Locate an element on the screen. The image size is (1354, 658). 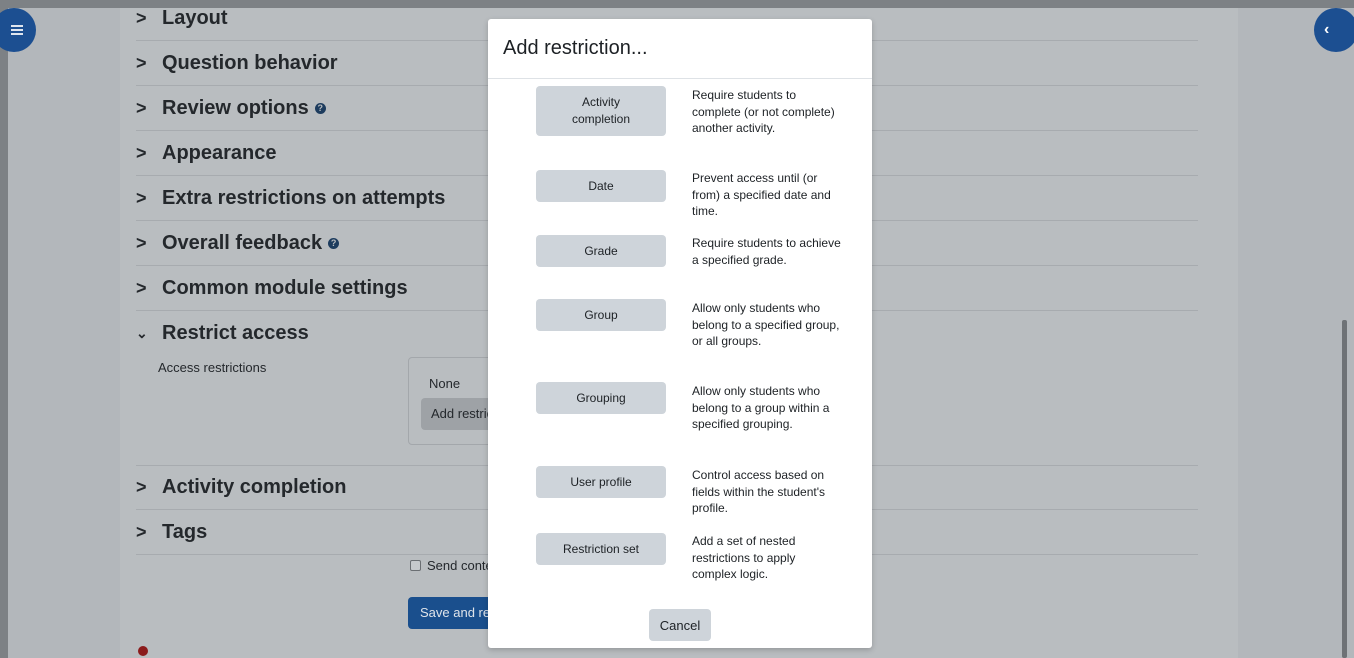
user-profile-button: User profile is located at coordinates (601, 482).